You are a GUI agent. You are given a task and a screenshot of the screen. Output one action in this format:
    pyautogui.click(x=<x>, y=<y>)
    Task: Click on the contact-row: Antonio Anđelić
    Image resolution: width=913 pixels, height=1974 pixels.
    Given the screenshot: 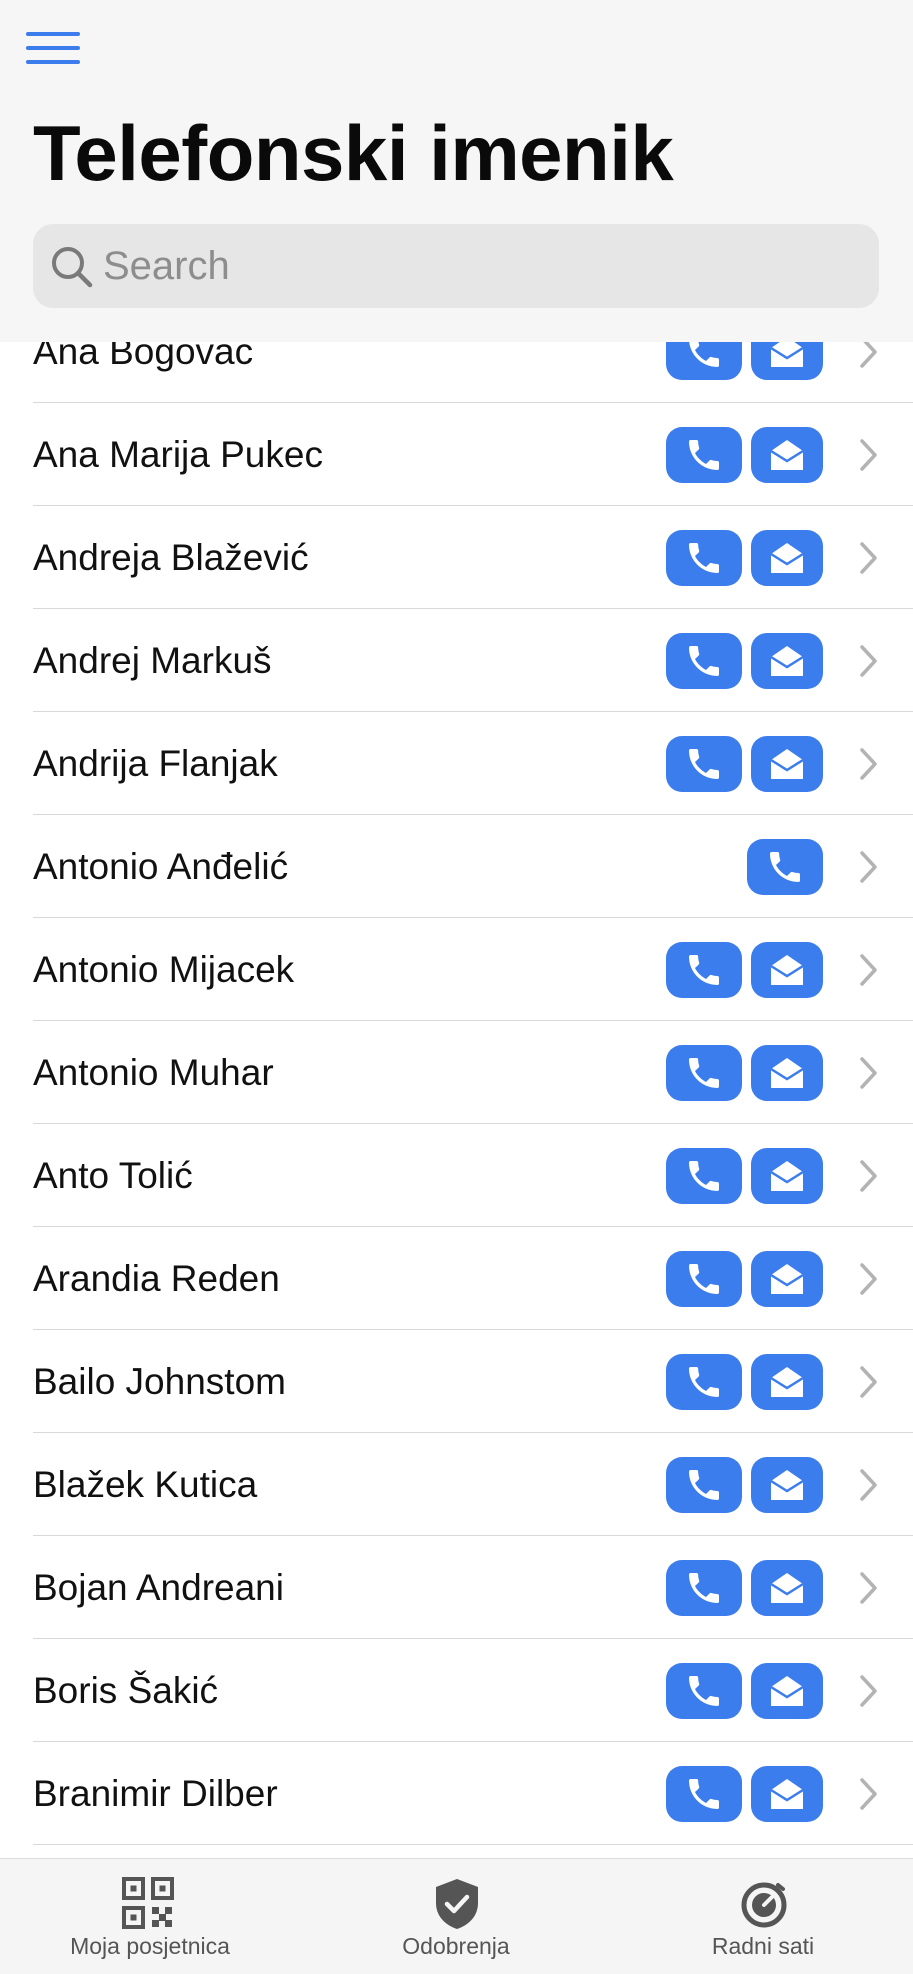 What is the action you would take?
    pyautogui.click(x=456, y=866)
    